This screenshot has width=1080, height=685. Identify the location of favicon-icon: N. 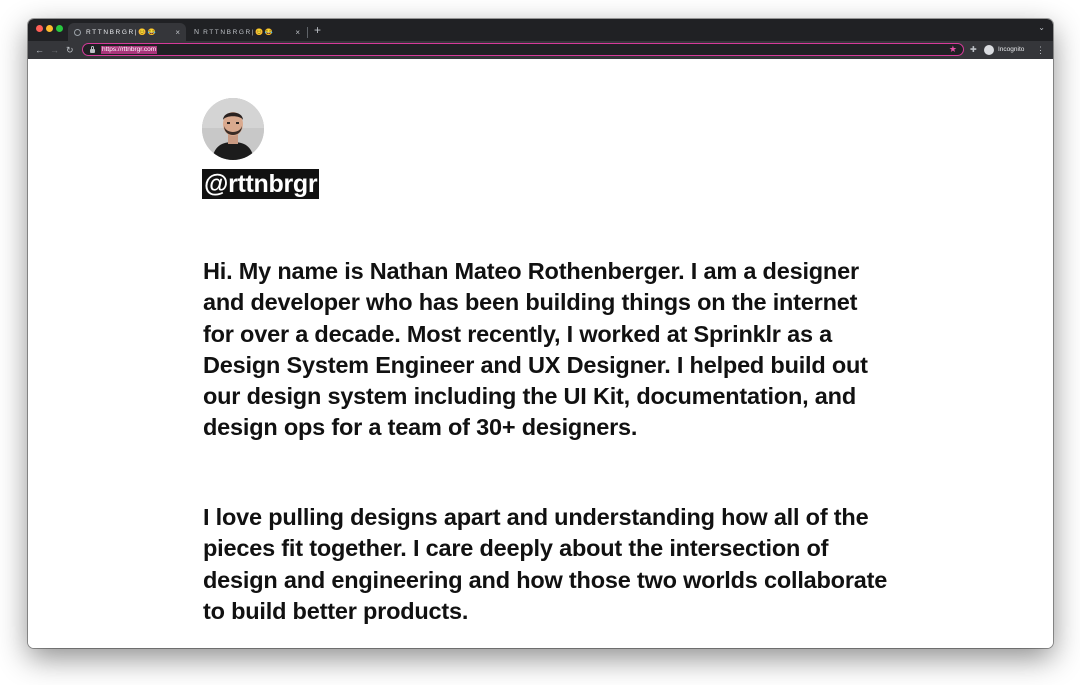
(197, 32).